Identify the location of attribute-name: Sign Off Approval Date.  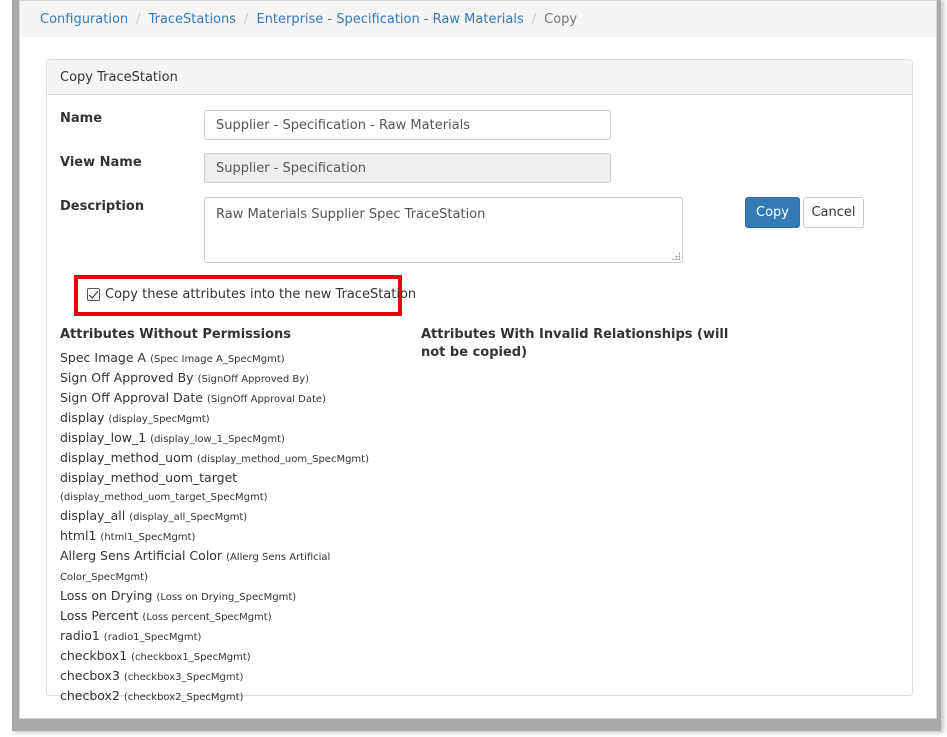
(131, 397).